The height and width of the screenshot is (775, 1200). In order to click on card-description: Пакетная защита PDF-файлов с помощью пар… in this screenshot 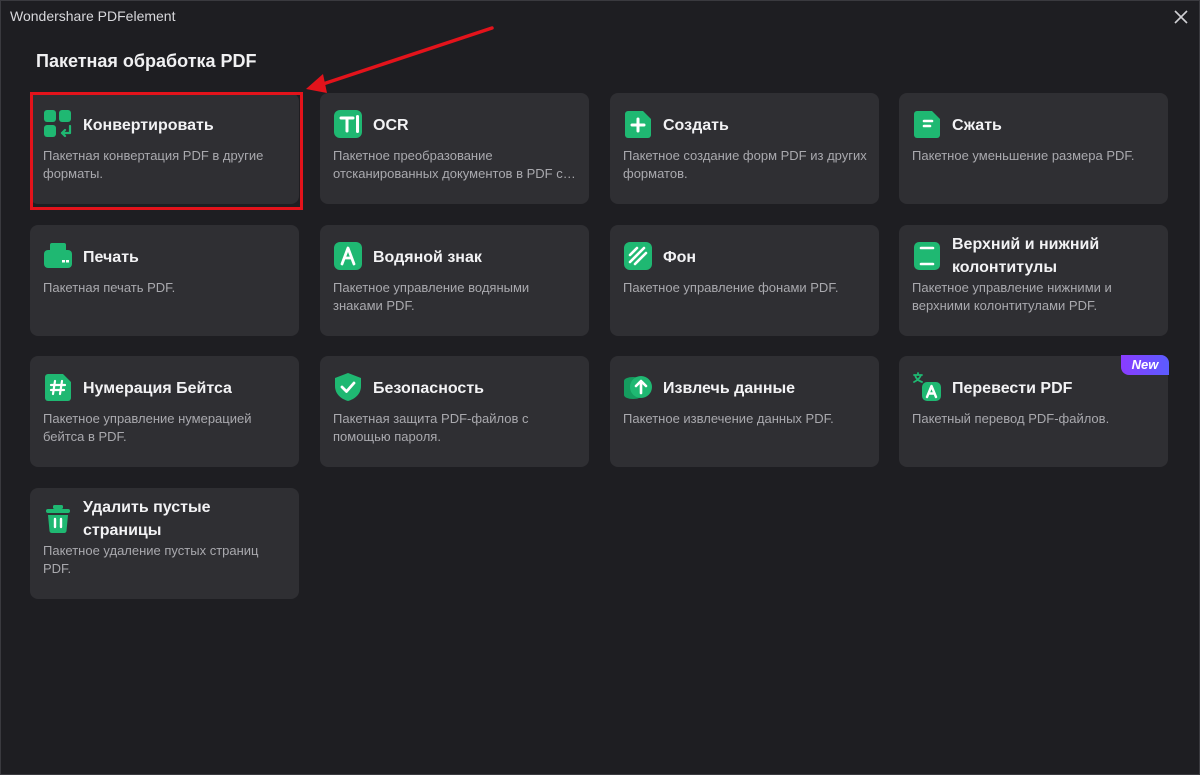, I will do `click(431, 427)`.